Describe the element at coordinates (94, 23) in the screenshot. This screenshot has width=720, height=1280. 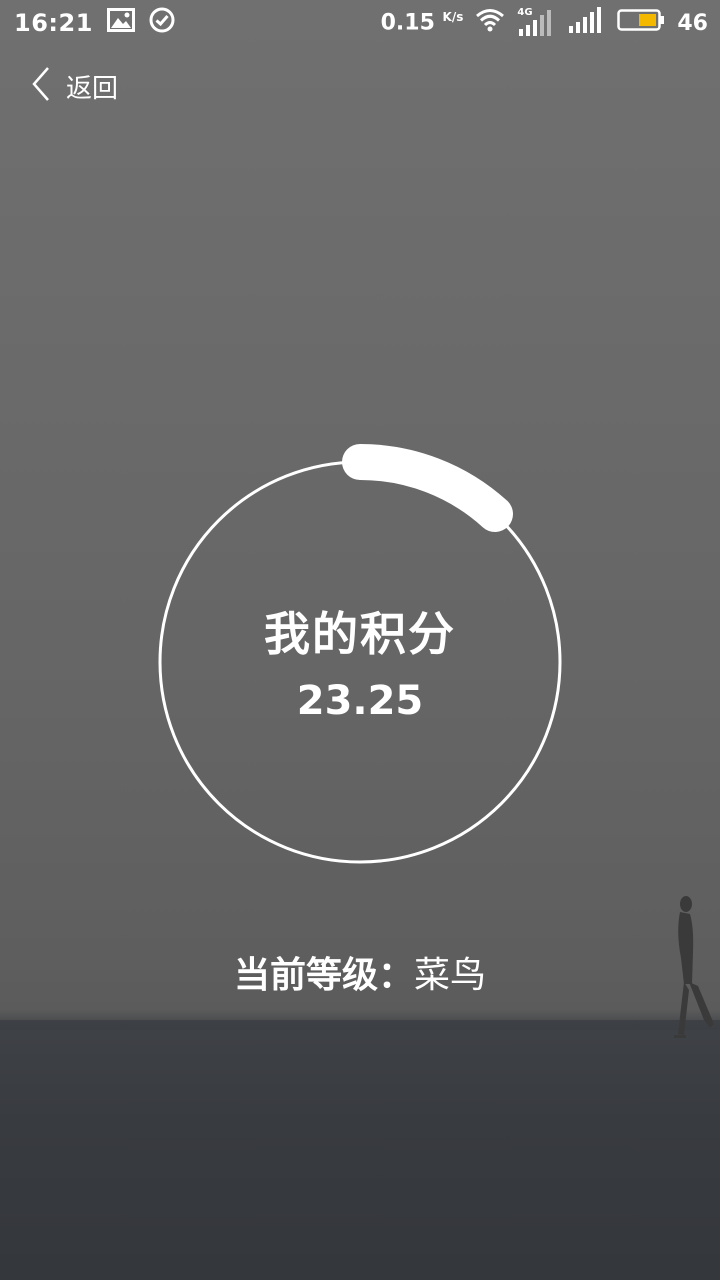
I see `status-bar-left: 16:21` at that location.